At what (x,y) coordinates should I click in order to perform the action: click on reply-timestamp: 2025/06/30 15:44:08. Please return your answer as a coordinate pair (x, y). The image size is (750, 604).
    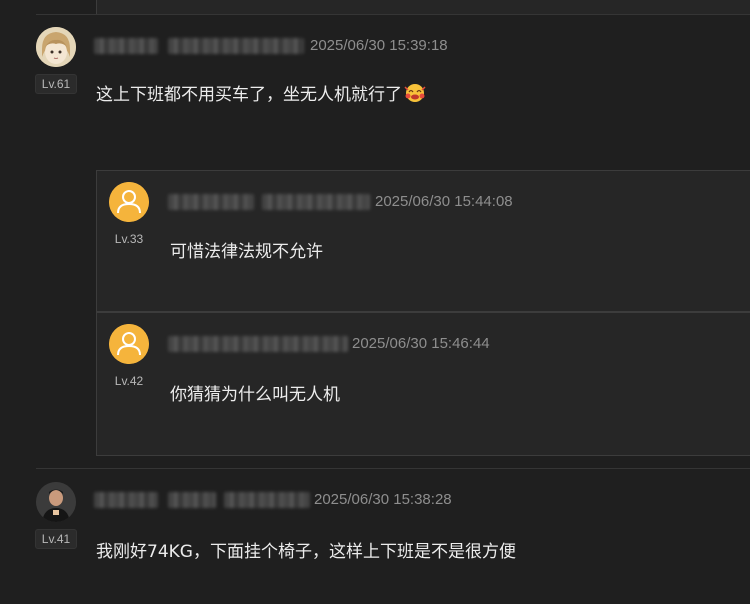
    Looking at the image, I should click on (444, 201).